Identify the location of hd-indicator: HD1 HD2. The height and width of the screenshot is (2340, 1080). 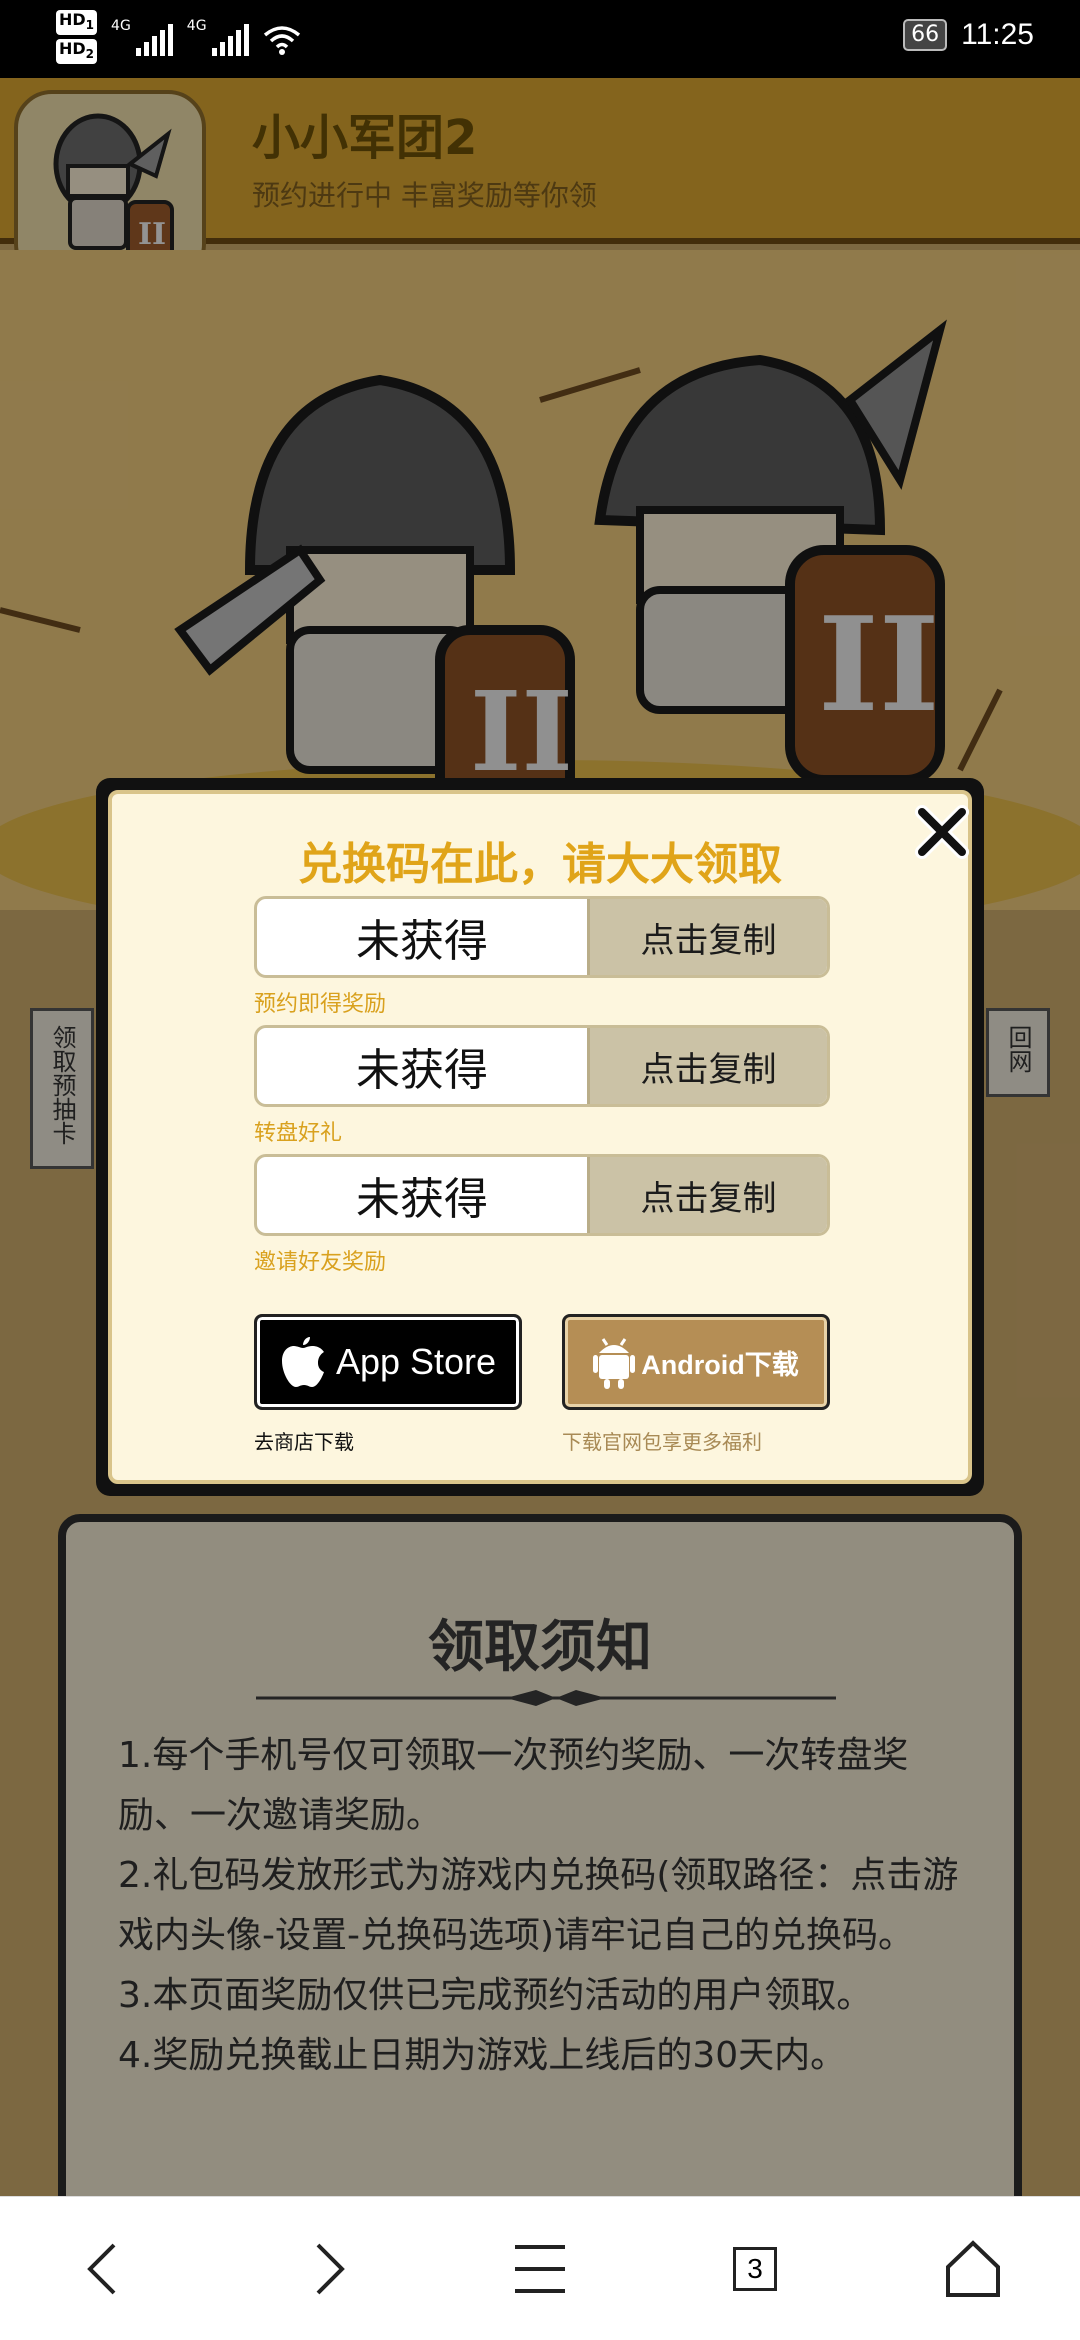
(77, 37).